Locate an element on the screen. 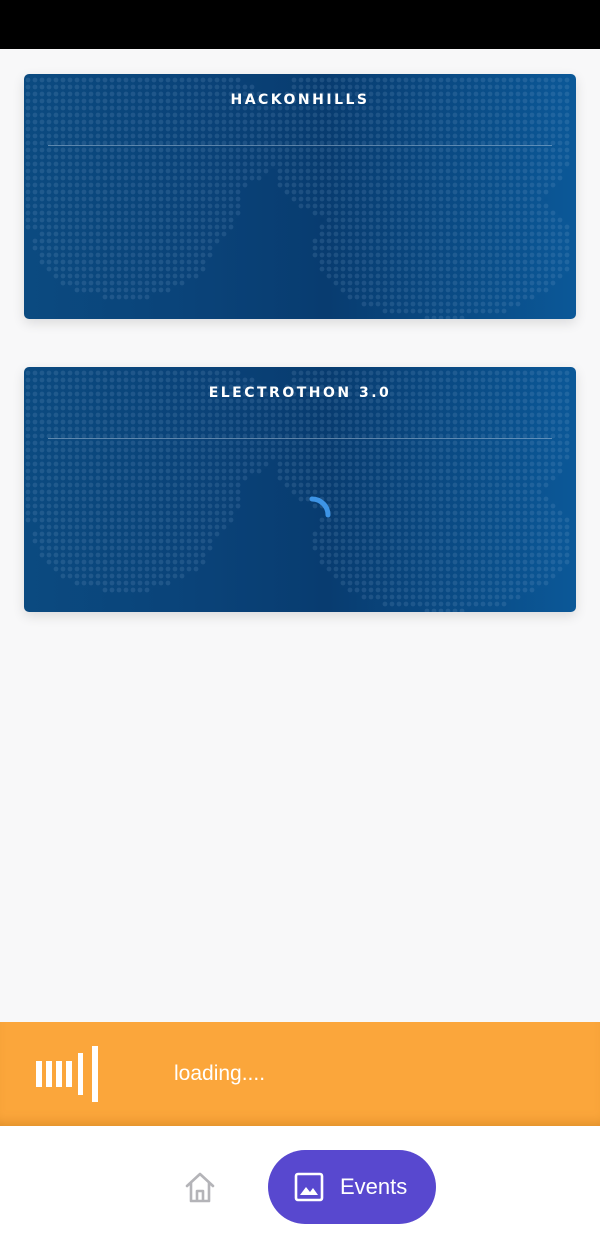 The width and height of the screenshot is (600, 1248). nav-home-button is located at coordinates (200, 1187).